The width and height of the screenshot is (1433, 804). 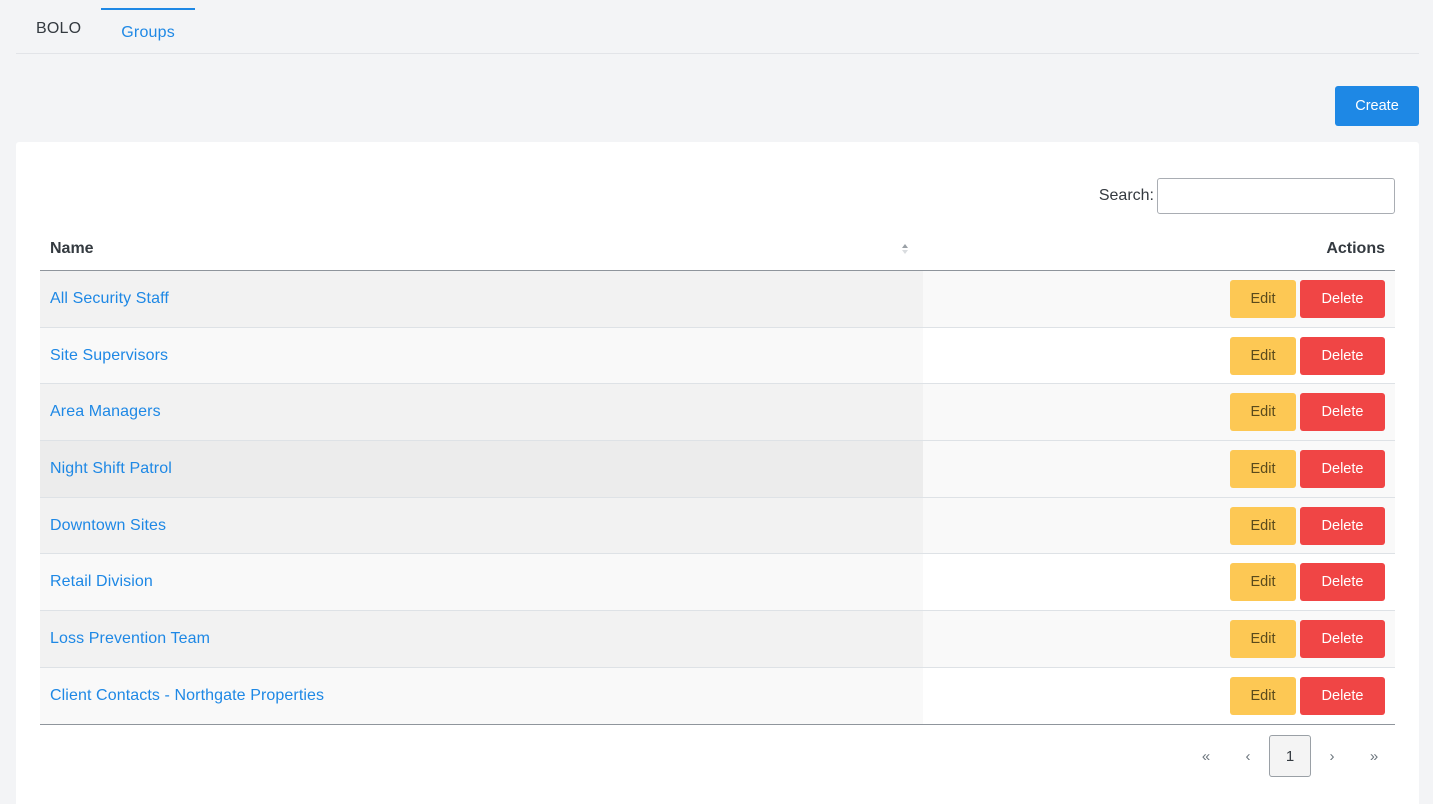 I want to click on table-header: Name Actions, so click(x=717, y=249).